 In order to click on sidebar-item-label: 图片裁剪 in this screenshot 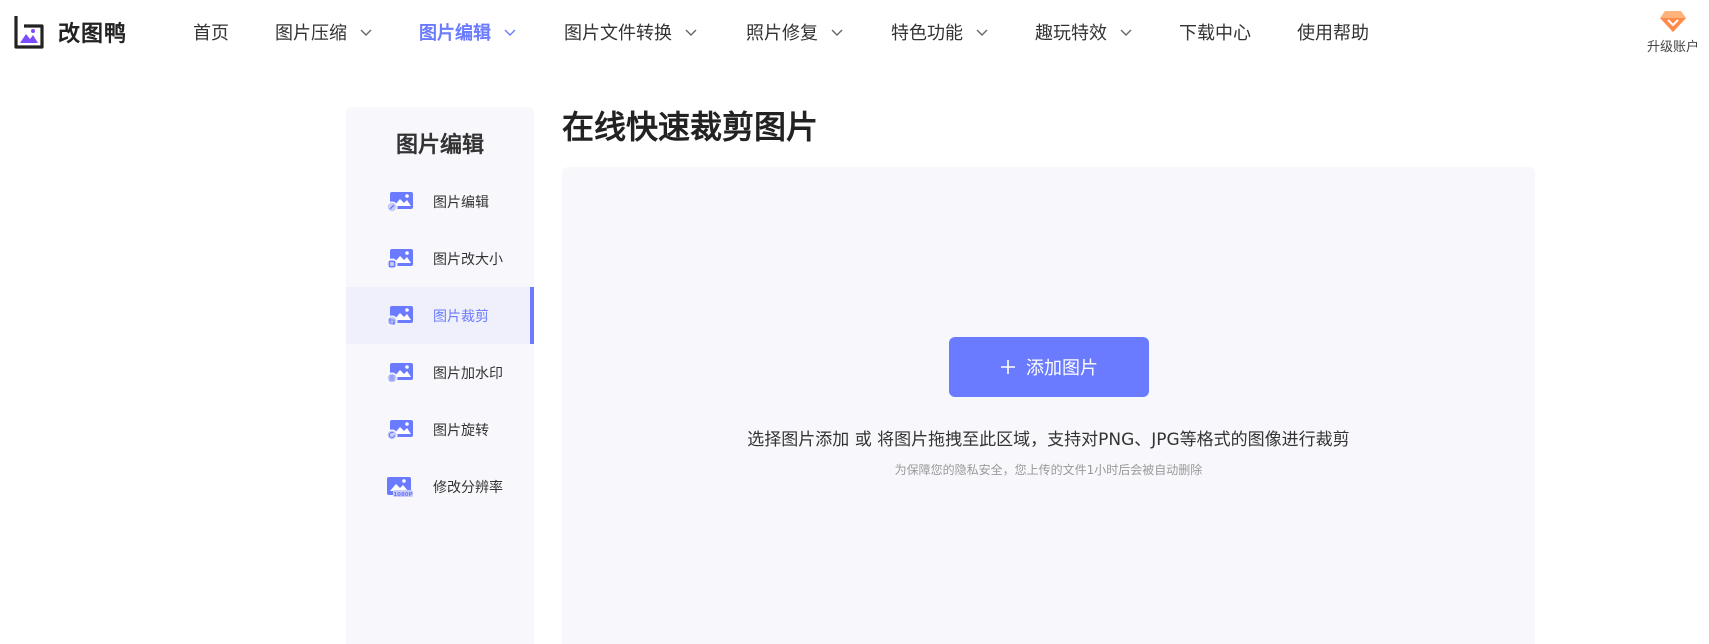, I will do `click(461, 317)`.